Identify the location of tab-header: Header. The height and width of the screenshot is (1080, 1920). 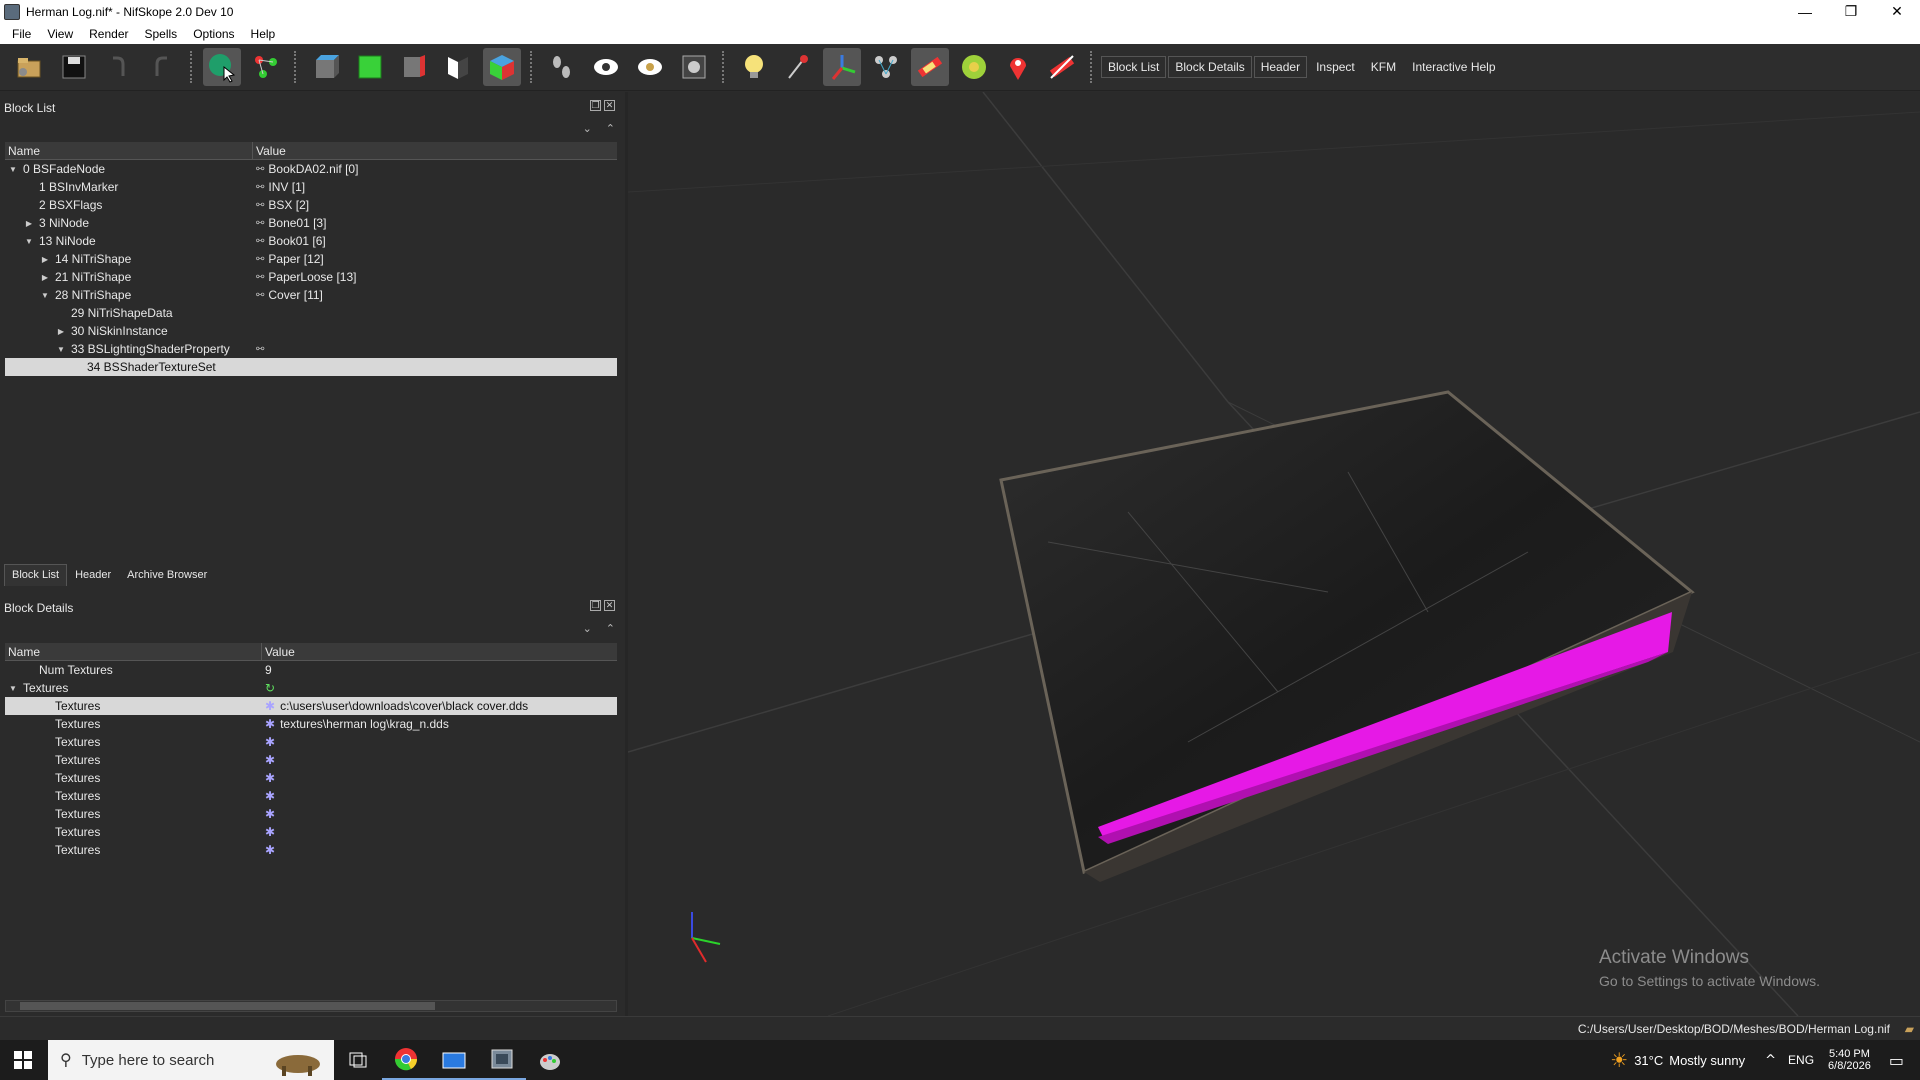
(93, 575).